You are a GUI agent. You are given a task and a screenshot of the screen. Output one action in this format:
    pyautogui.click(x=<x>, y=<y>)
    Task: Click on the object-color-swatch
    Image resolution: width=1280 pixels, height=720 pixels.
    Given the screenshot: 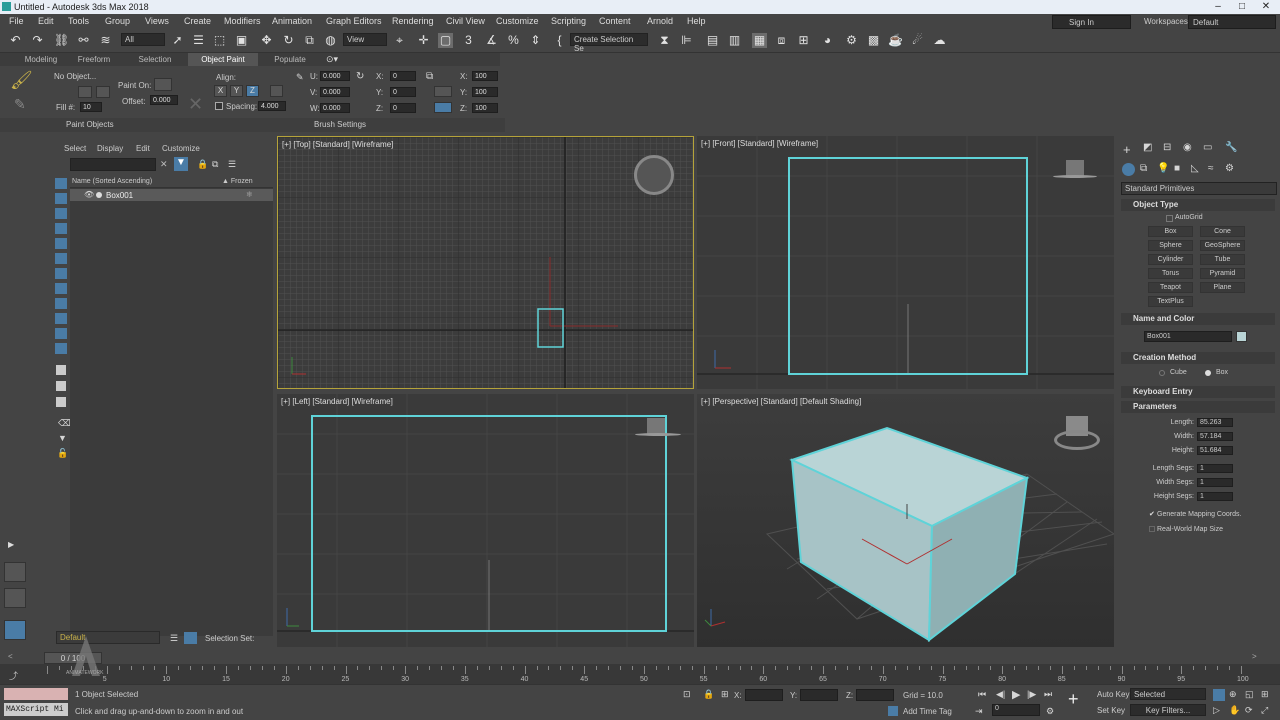 What is the action you would take?
    pyautogui.click(x=1241, y=336)
    